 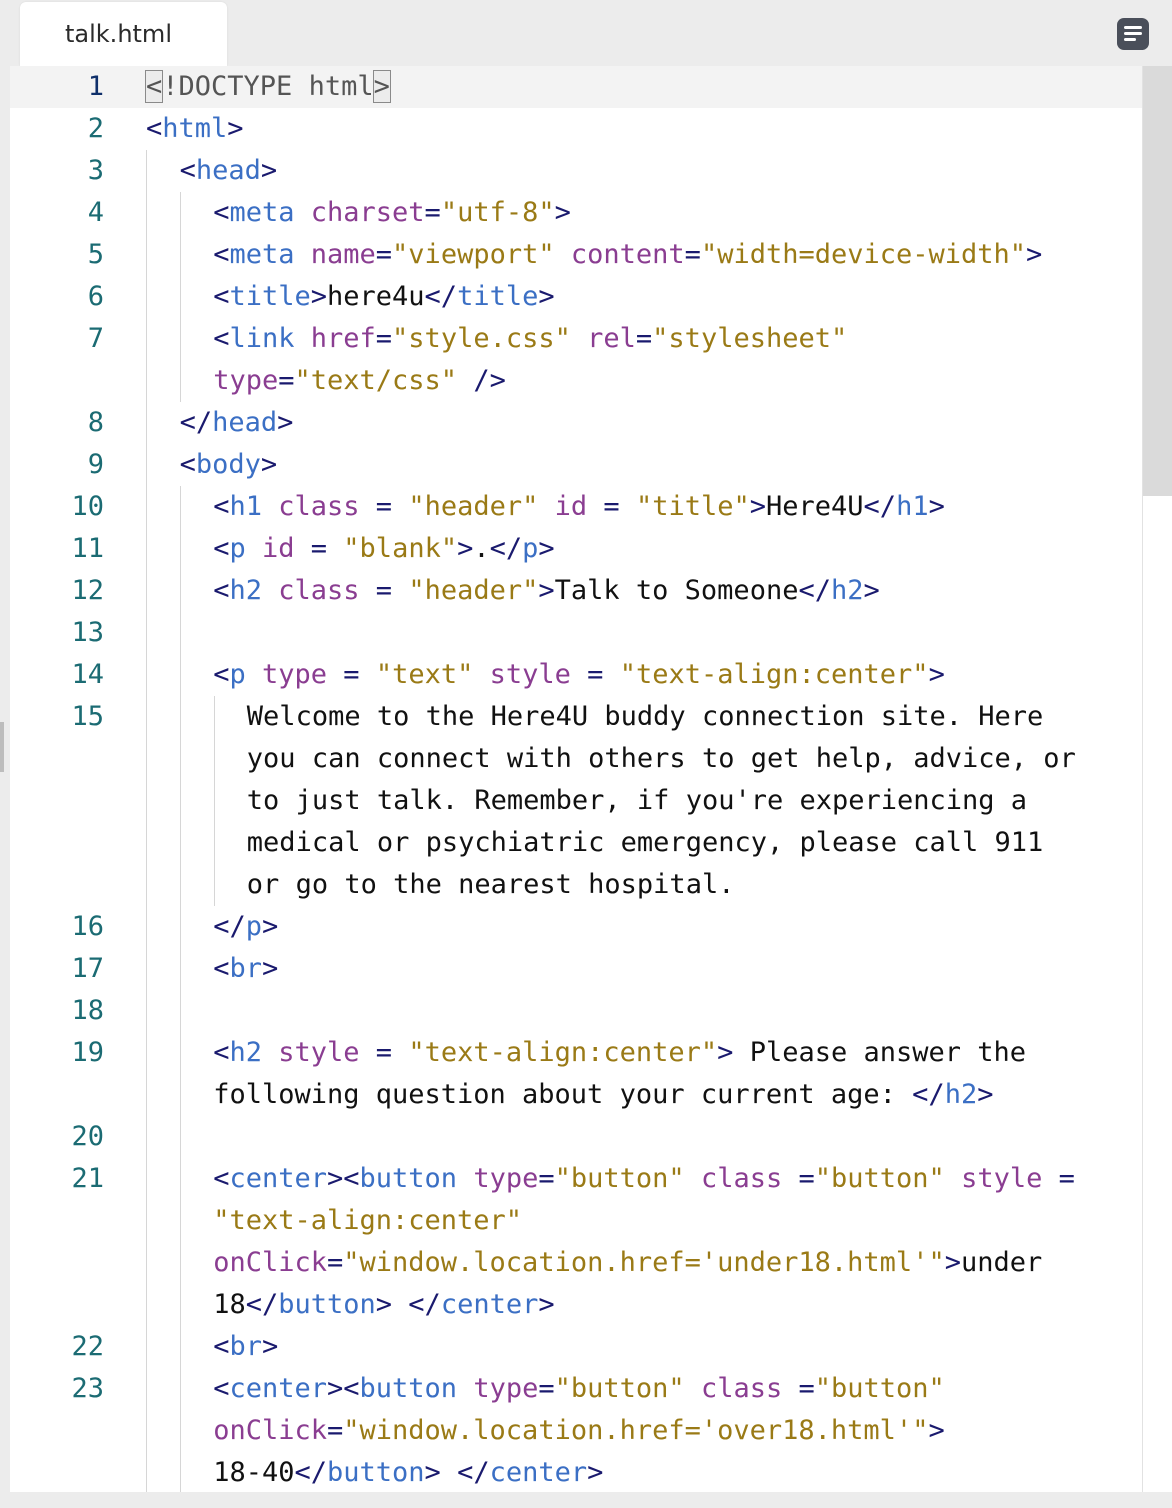 What do you see at coordinates (576, 633) in the screenshot?
I see `code-line: 13` at bounding box center [576, 633].